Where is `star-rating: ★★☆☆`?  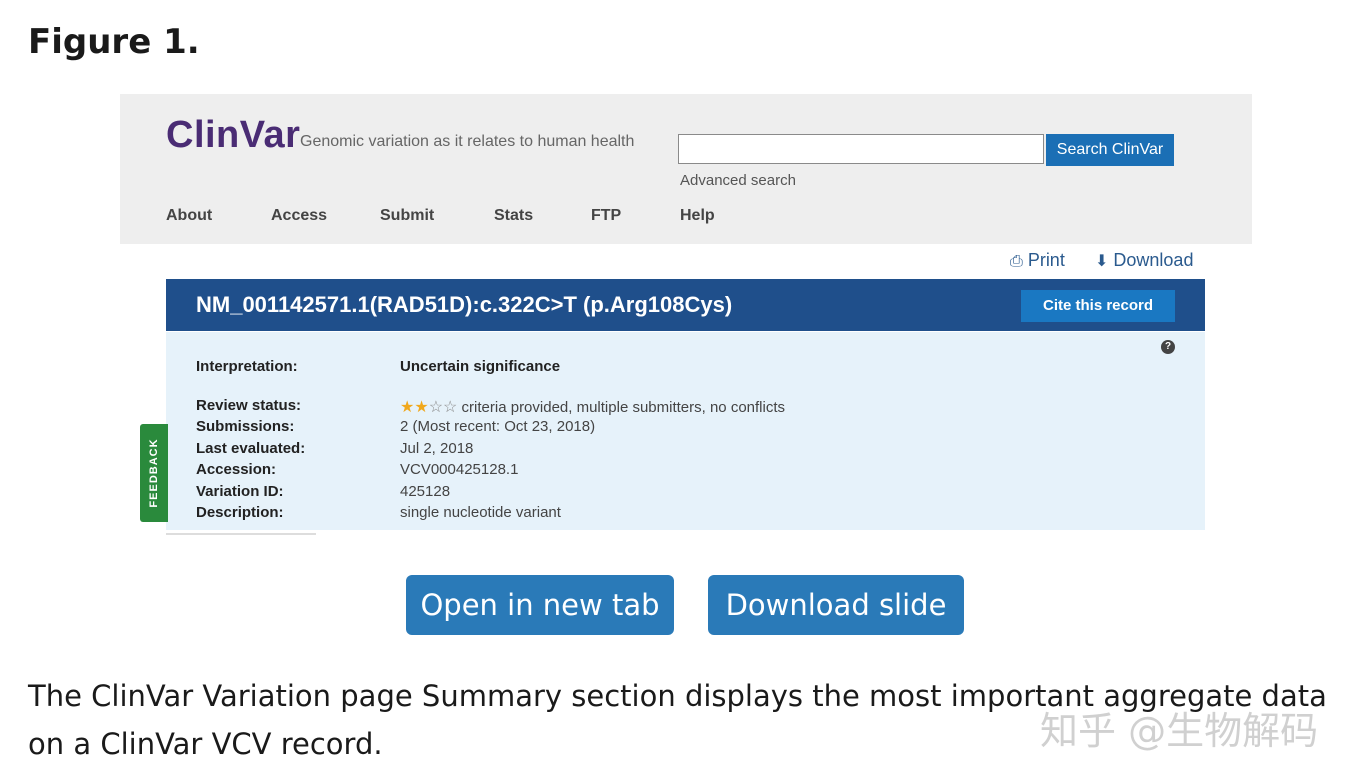
star-rating: ★★☆☆ is located at coordinates (428, 407).